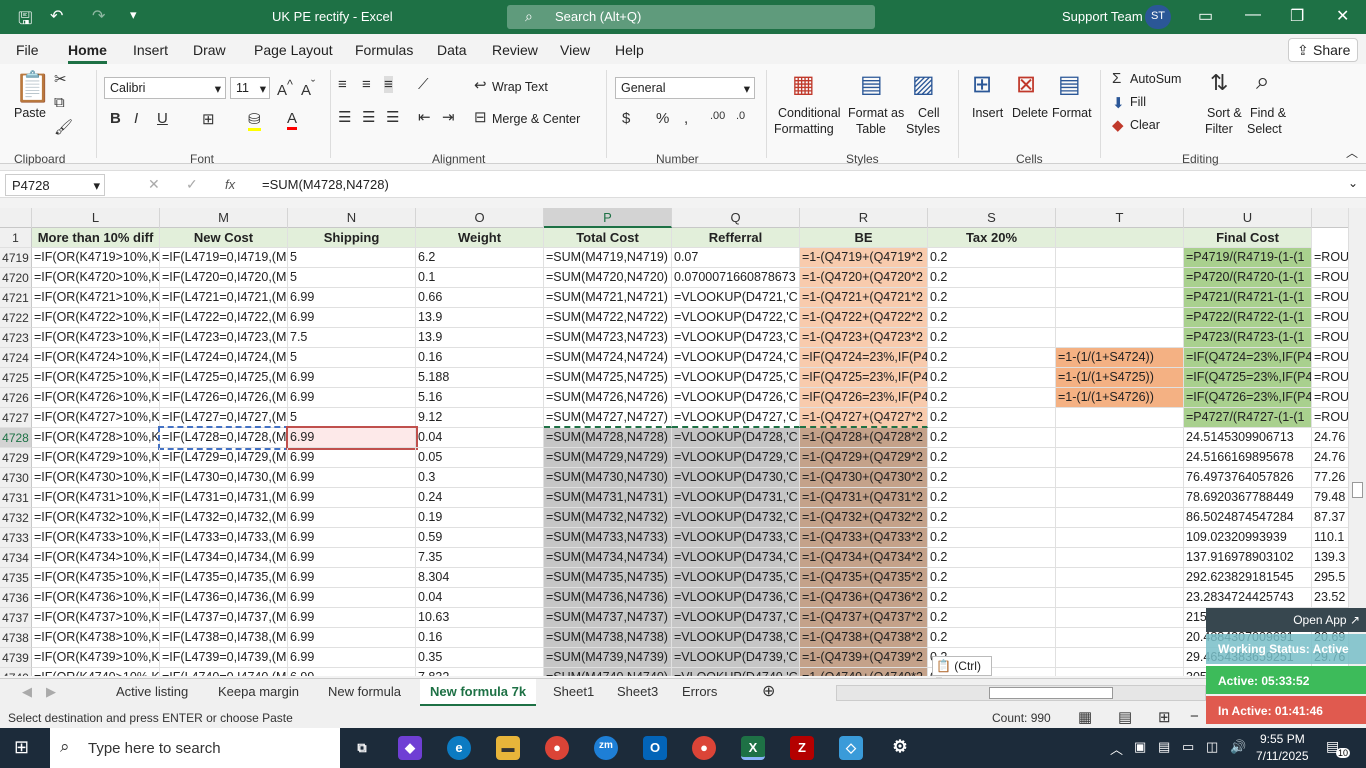 This screenshot has height=768, width=1366. What do you see at coordinates (230, 184) in the screenshot?
I see `insert-function-icon: fx` at bounding box center [230, 184].